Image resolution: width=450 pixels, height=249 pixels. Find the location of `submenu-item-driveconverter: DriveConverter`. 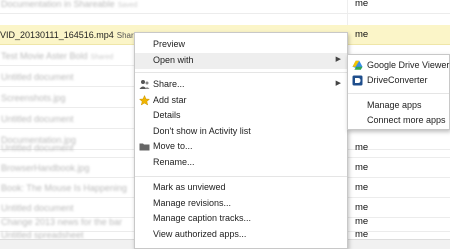

submenu-item-driveconverter: DriveConverter is located at coordinates (398, 80).